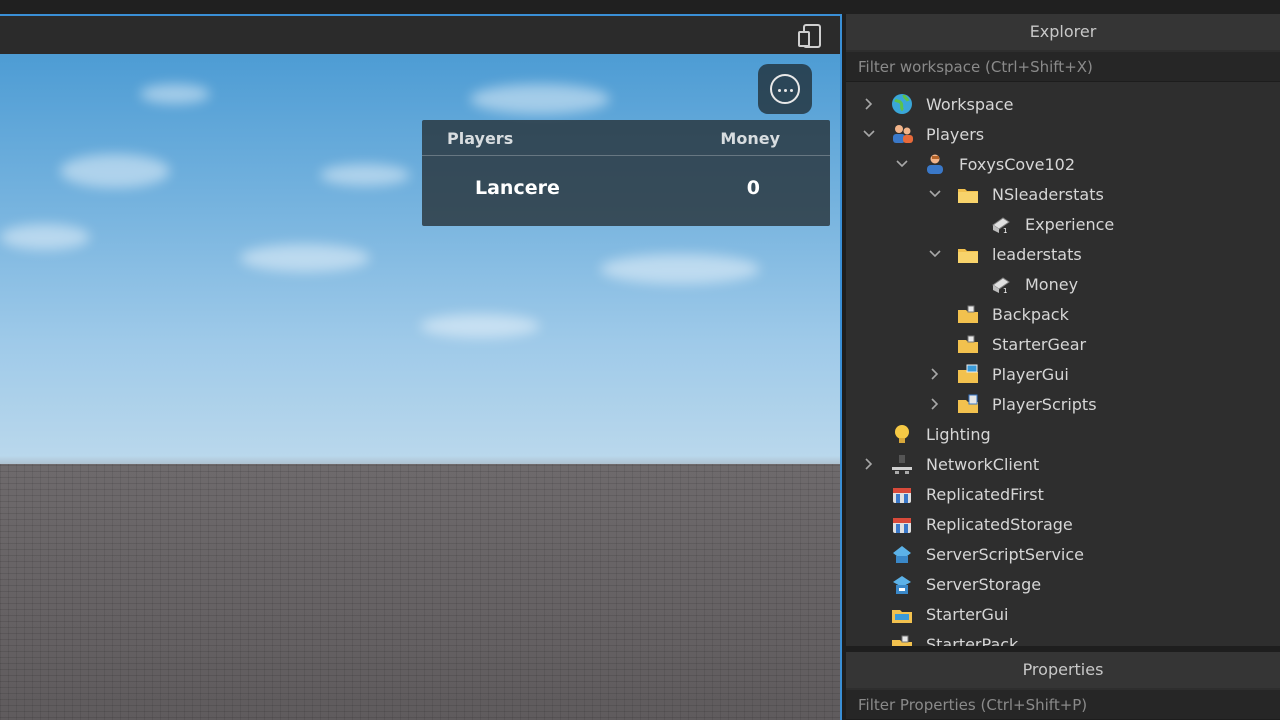 Image resolution: width=1280 pixels, height=720 pixels. What do you see at coordinates (1056, 638) in the screenshot?
I see `tree-item-starterpack: StarterPack` at bounding box center [1056, 638].